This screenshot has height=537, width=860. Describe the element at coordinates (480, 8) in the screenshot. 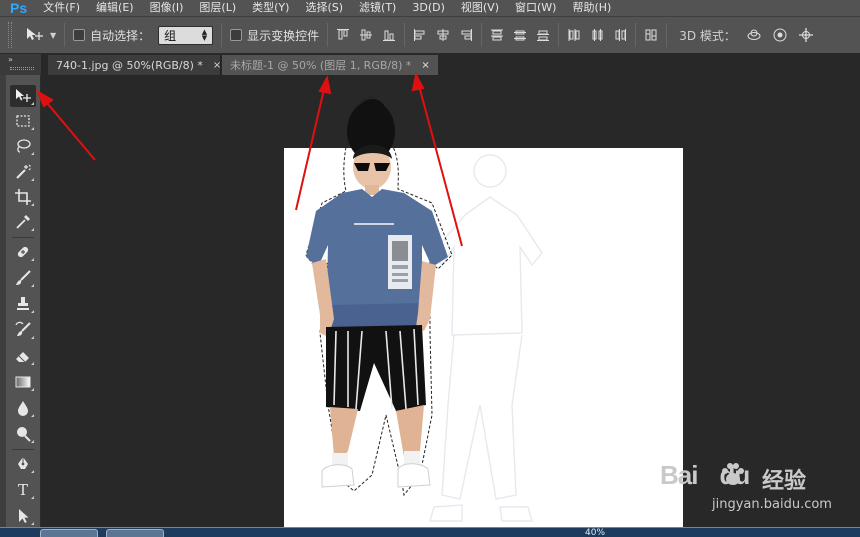

I see `menu-view: 视图(V)` at that location.